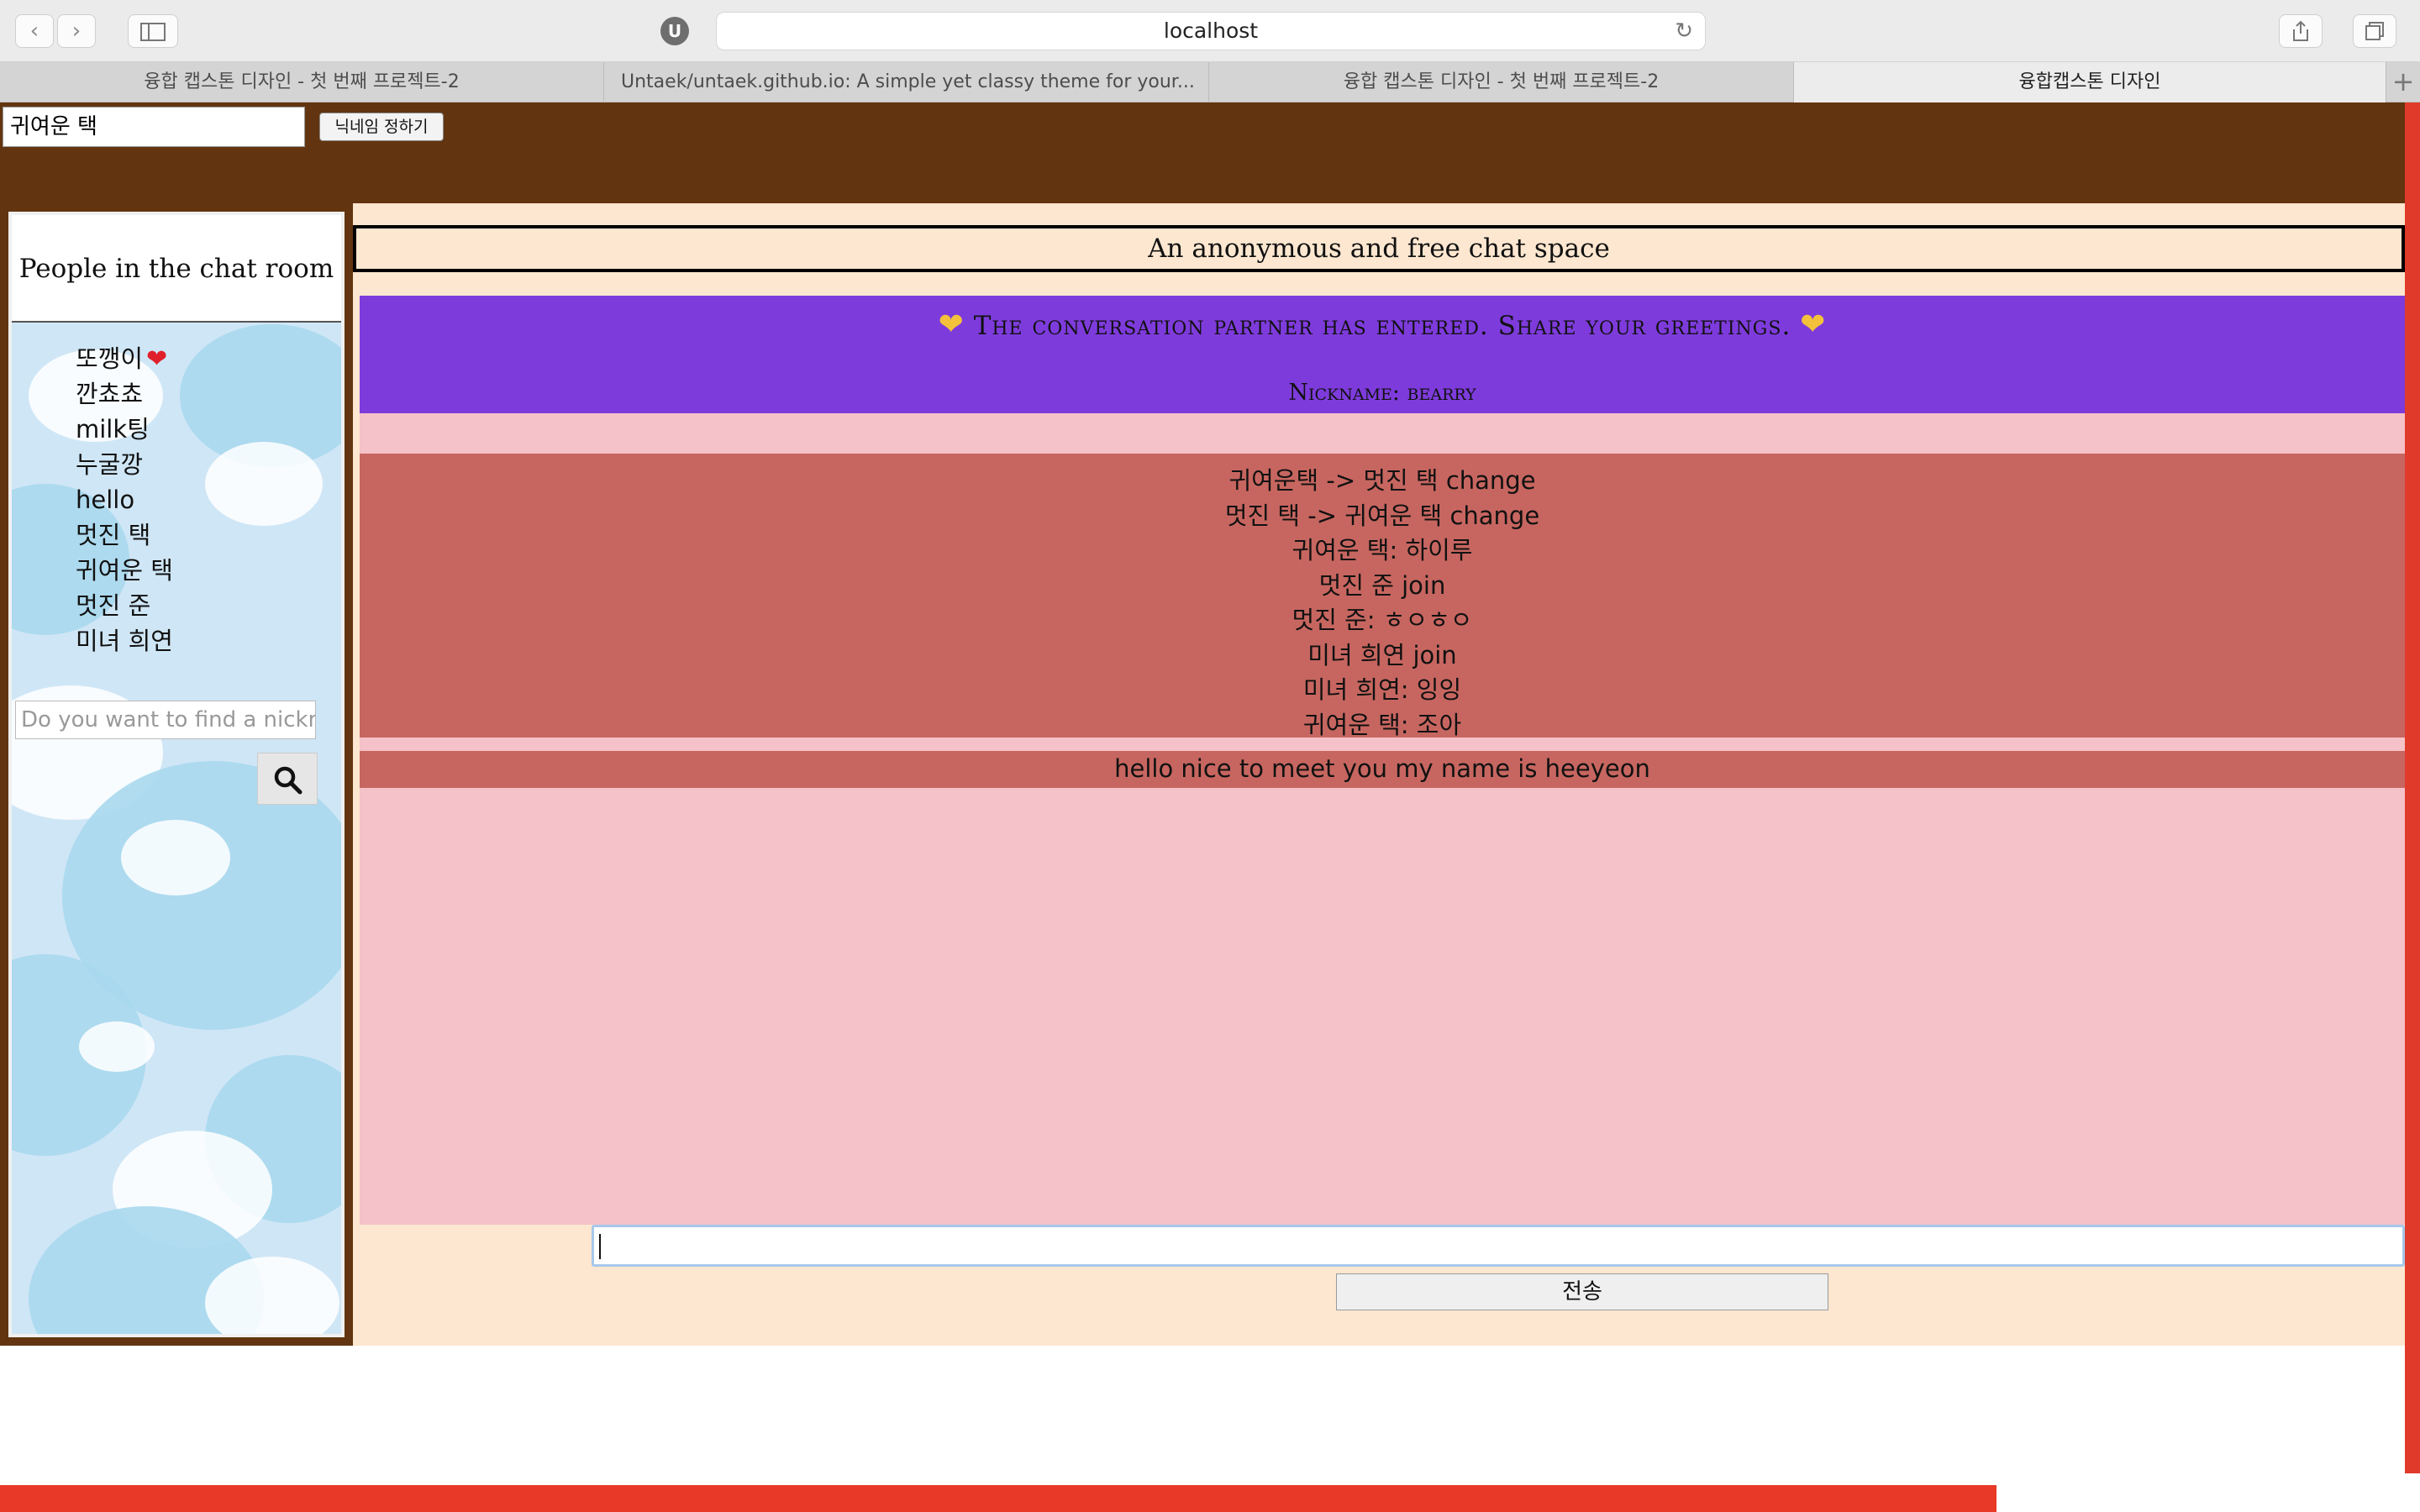 The height and width of the screenshot is (1512, 2420). Describe the element at coordinates (1379, 248) in the screenshot. I see `chat-title: An anonymous and free chat space` at that location.